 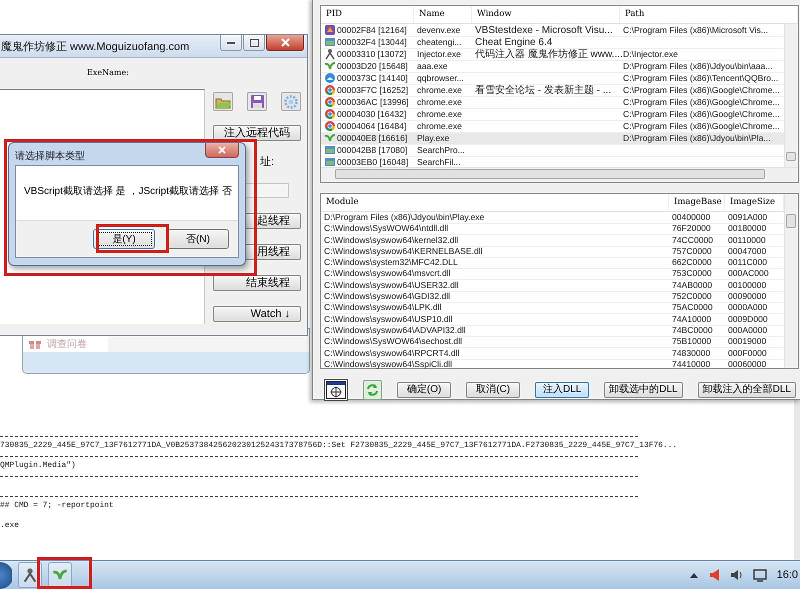 I want to click on program-icon, so click(x=330, y=30).